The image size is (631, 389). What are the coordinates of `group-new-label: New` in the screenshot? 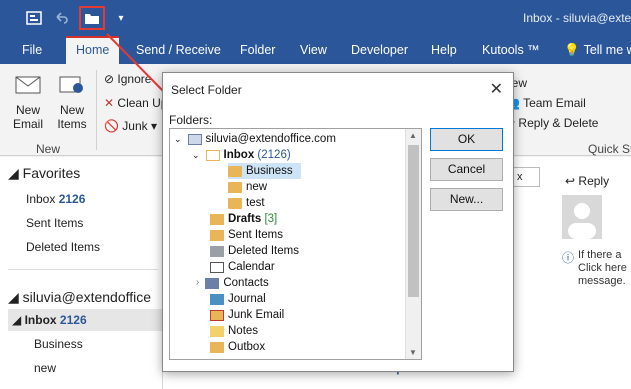 It's located at (48, 149).